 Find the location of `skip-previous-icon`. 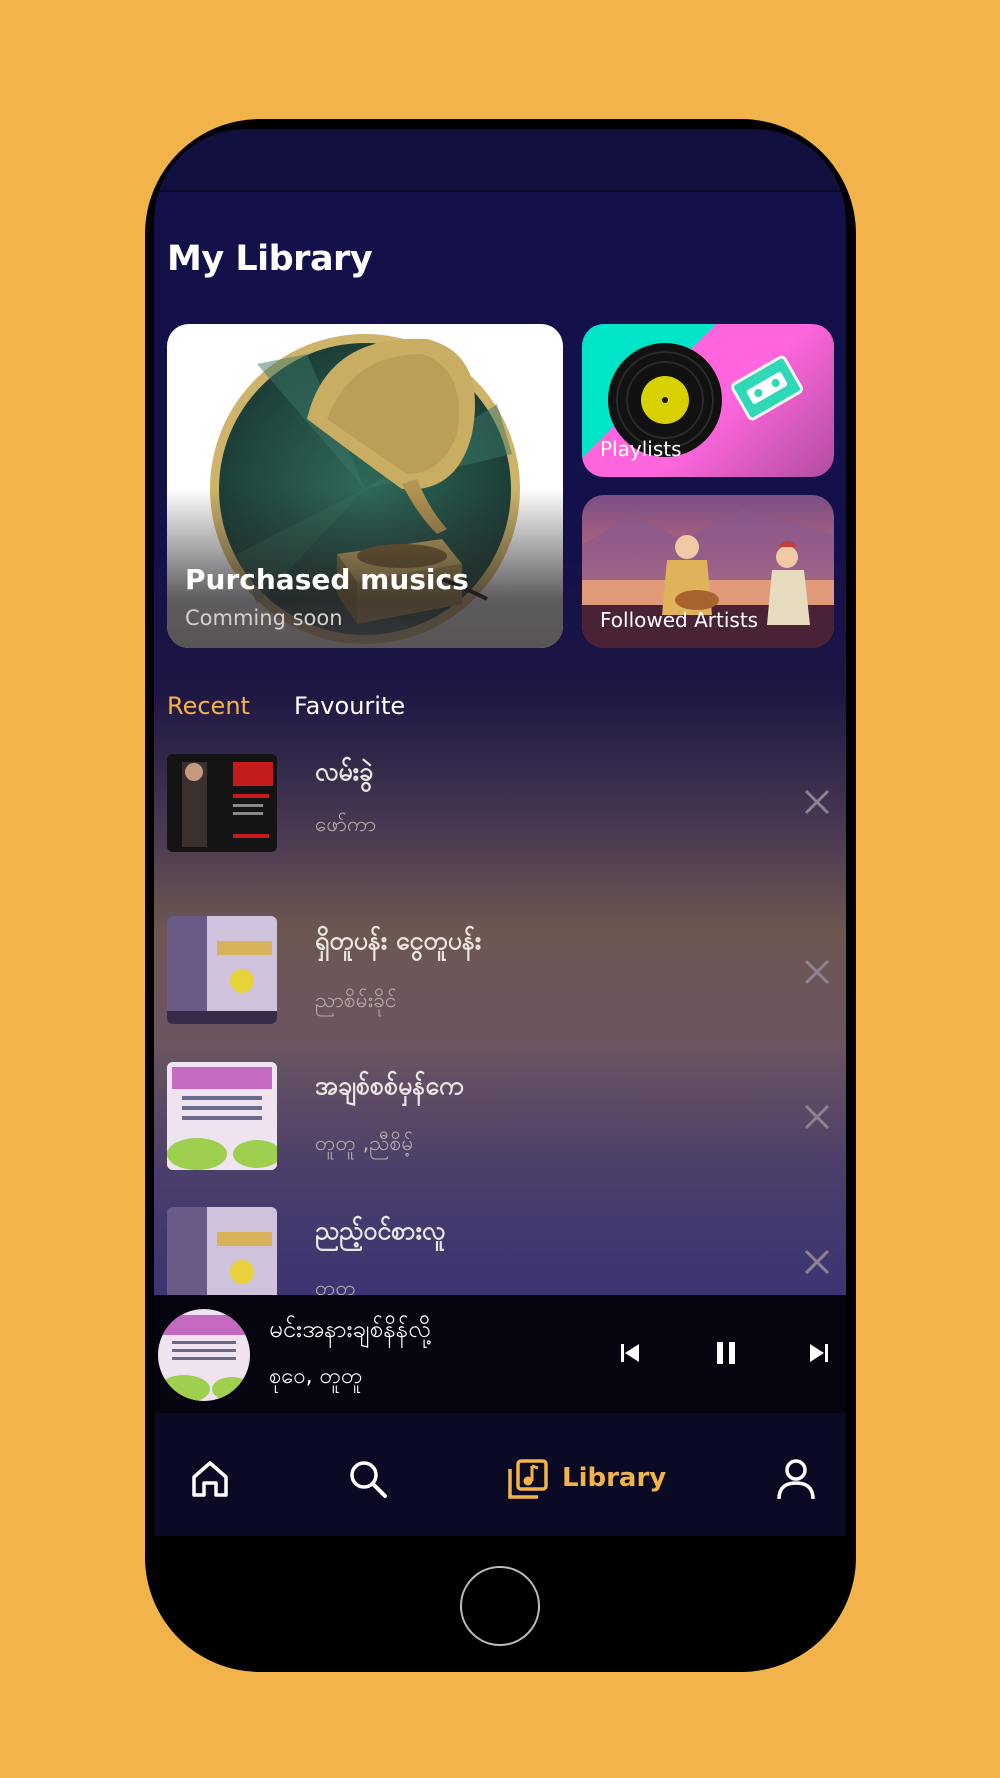

skip-previous-icon is located at coordinates (630, 1353).